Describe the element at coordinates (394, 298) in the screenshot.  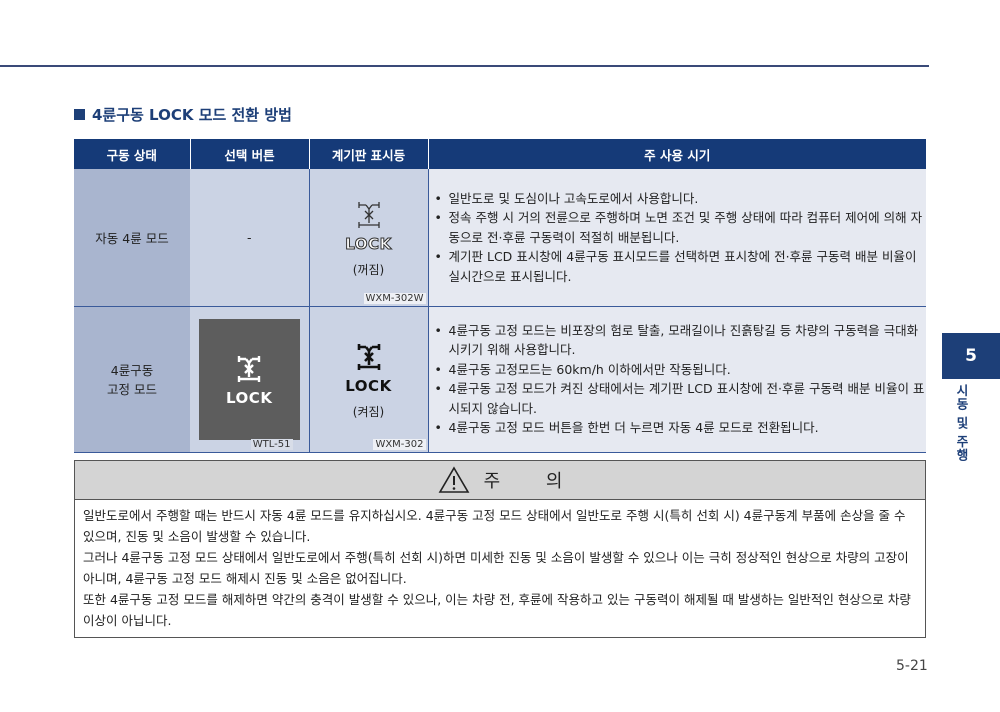
I see `figure-code: WXM-302W` at that location.